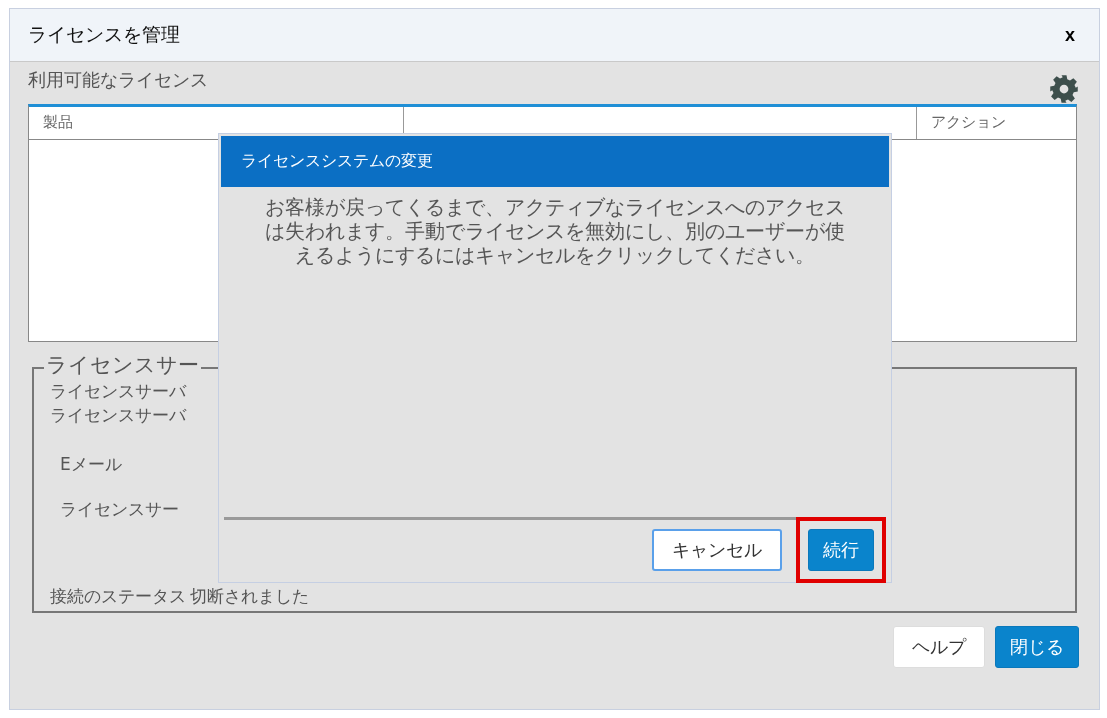 Image resolution: width=1107 pixels, height=718 pixels. Describe the element at coordinates (1037, 647) in the screenshot. I see `close-button: 閉じる` at that location.